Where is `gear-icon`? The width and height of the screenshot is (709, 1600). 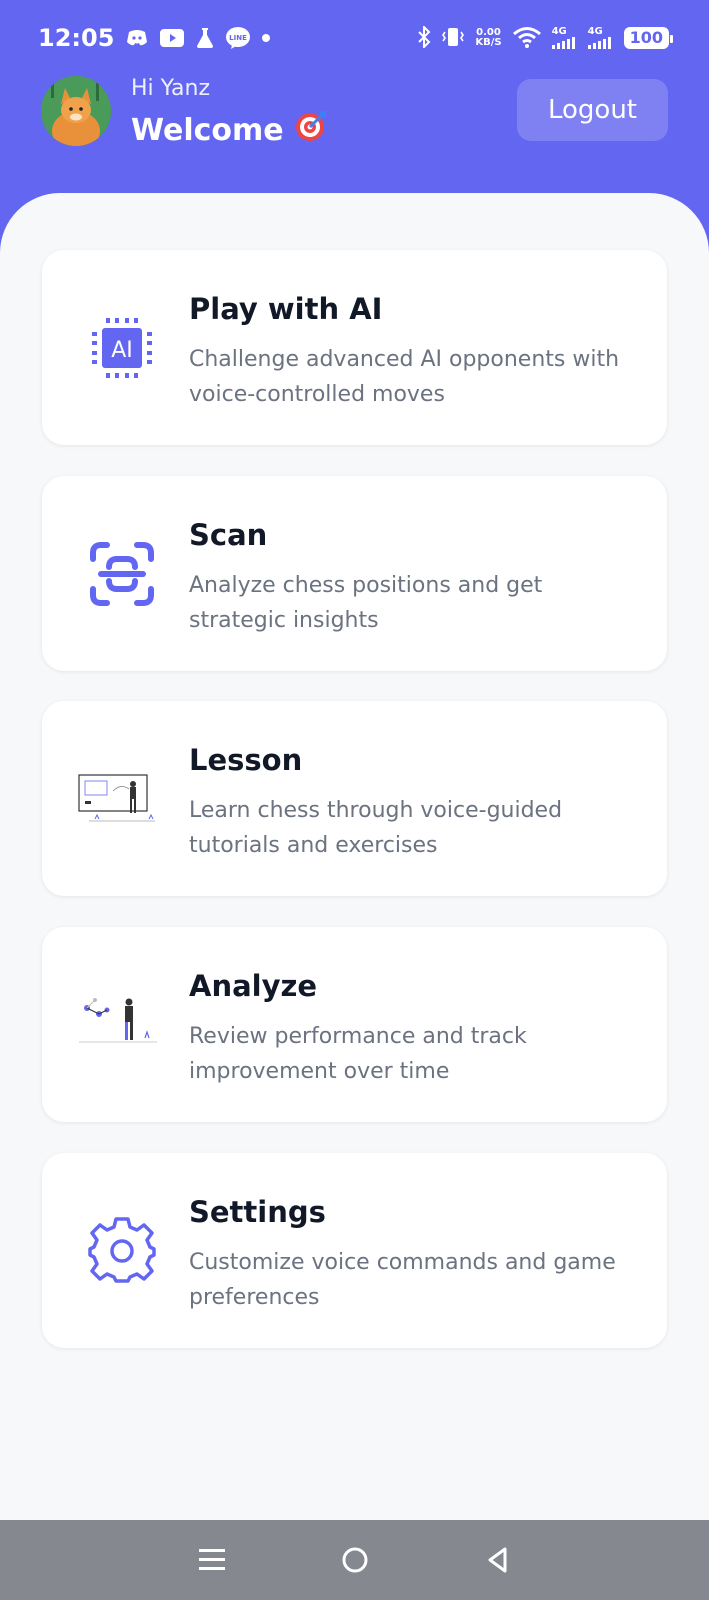 gear-icon is located at coordinates (122, 1251).